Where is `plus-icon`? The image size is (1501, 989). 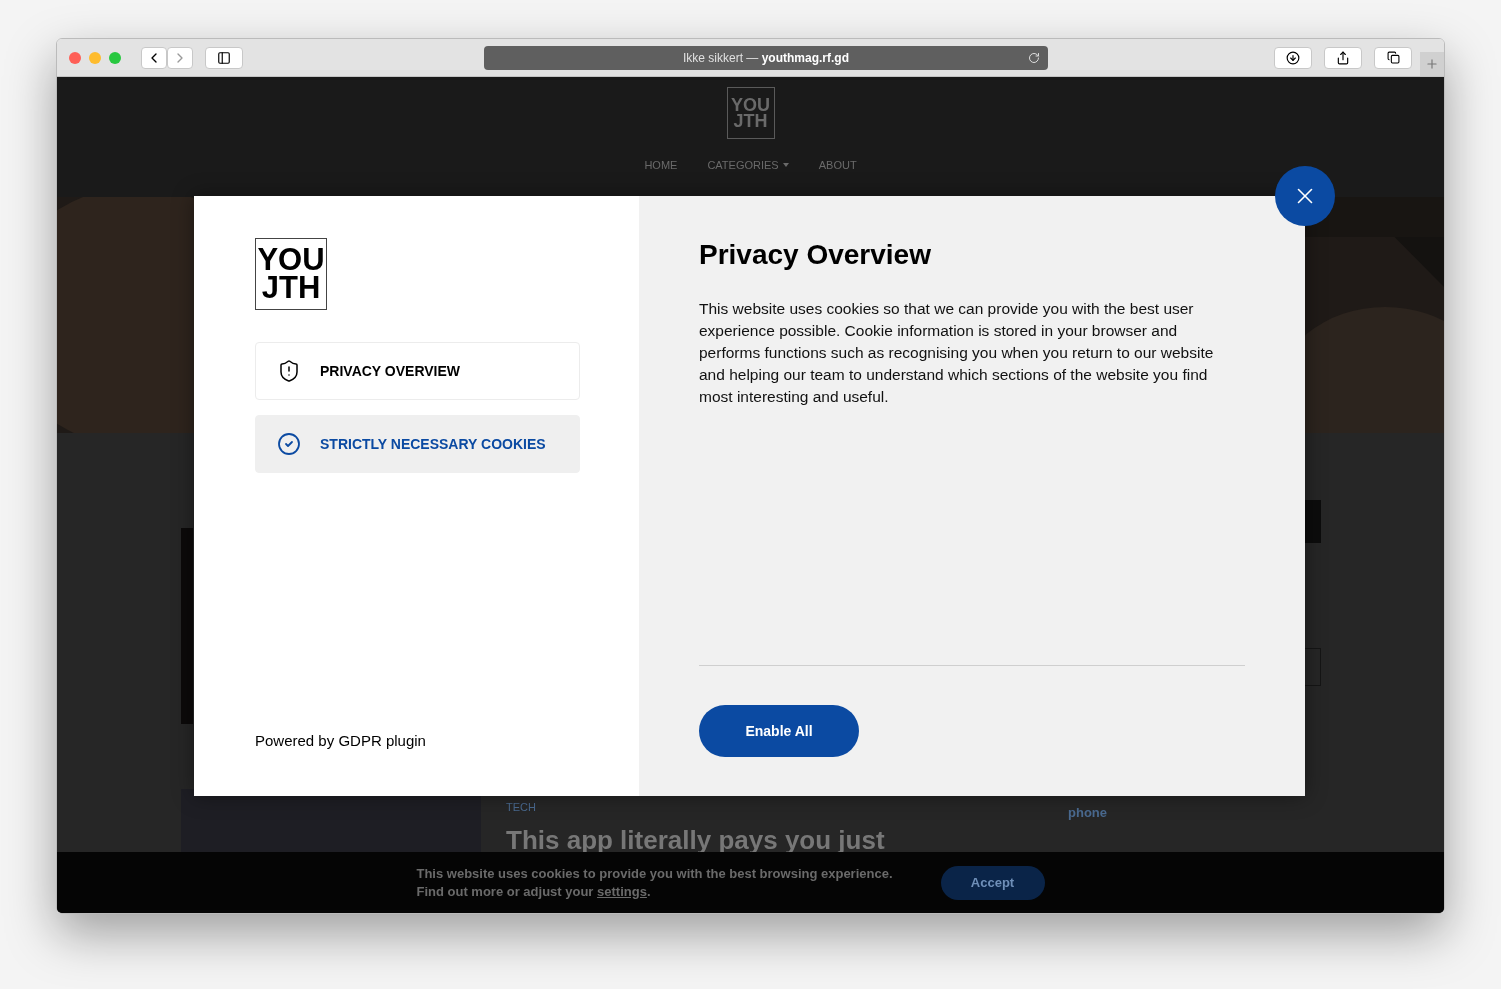 plus-icon is located at coordinates (1432, 63).